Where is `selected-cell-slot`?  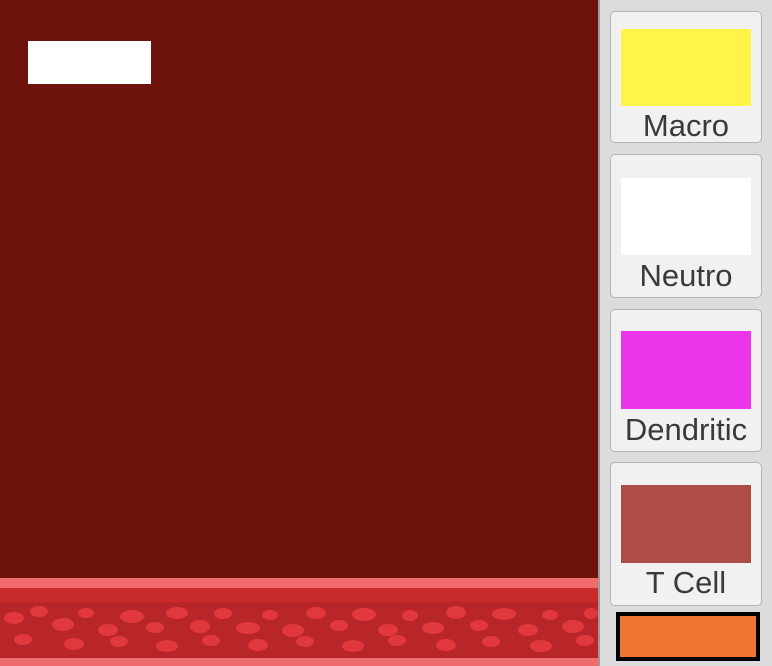 selected-cell-slot is located at coordinates (688, 636).